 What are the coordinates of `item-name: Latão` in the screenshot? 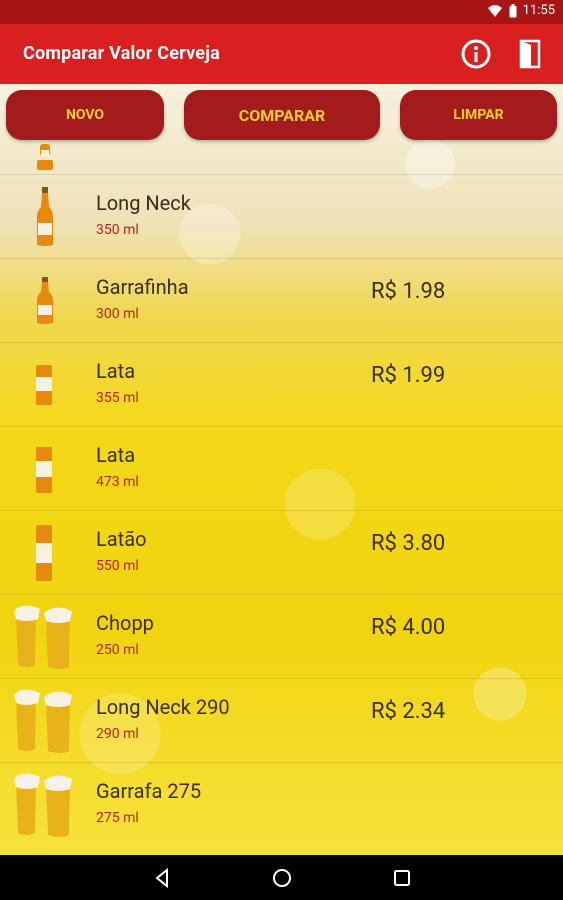 It's located at (121, 539).